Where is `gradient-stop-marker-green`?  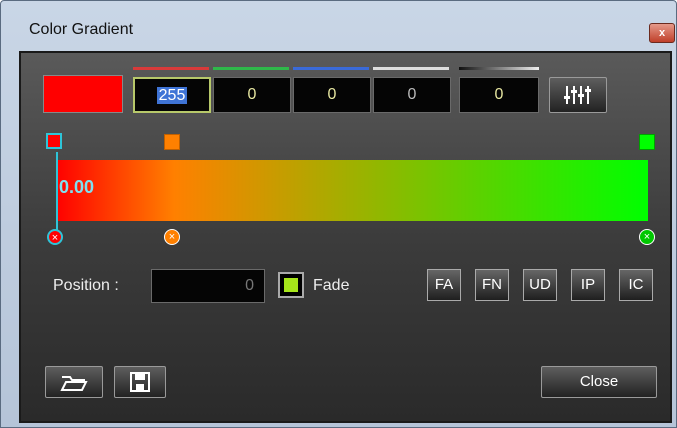
gradient-stop-marker-green is located at coordinates (647, 142).